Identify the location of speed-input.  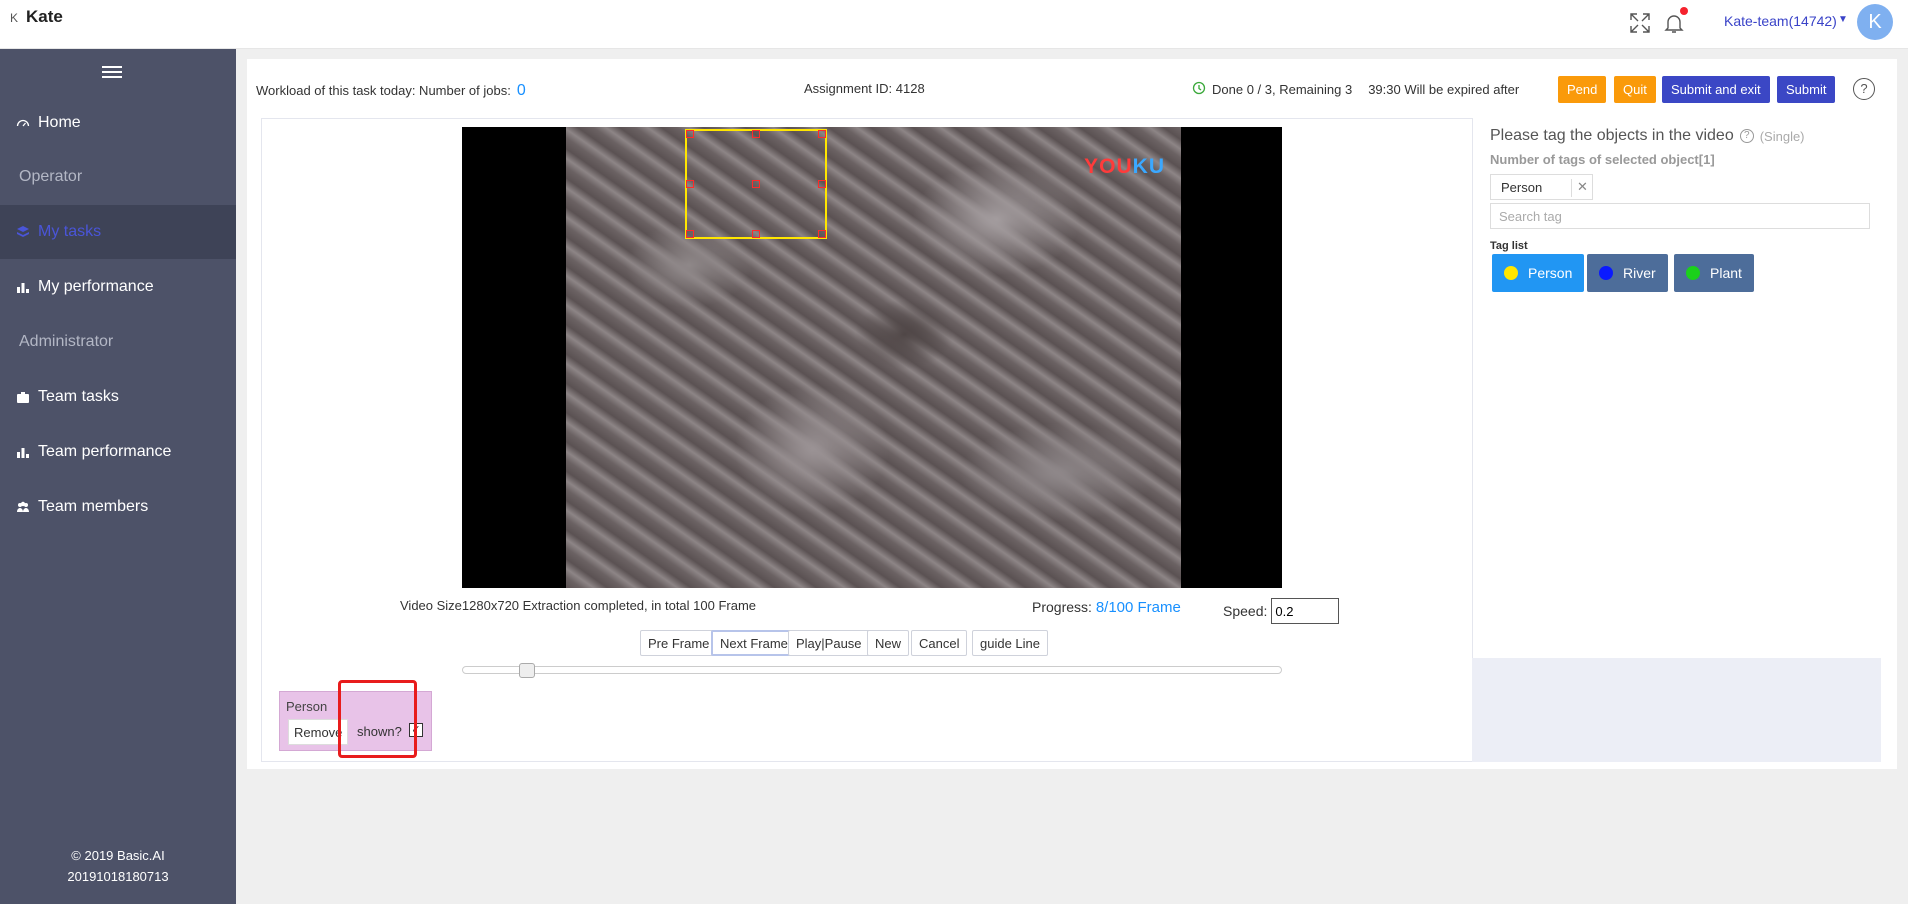
(1305, 611).